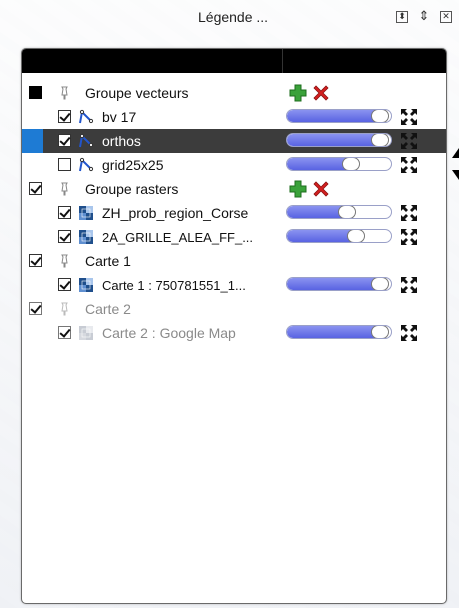 The height and width of the screenshot is (608, 459). What do you see at coordinates (234, 165) in the screenshot?
I see `layer-row: grid25x25` at bounding box center [234, 165].